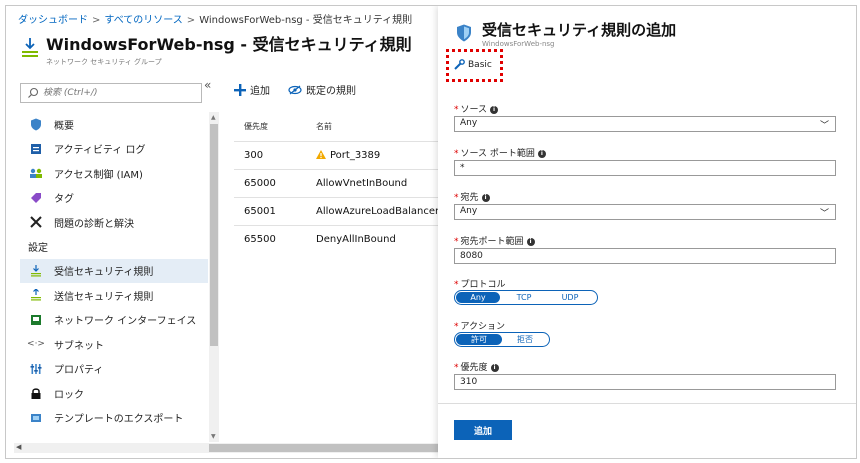 The width and height of the screenshot is (860, 463). What do you see at coordinates (118, 93) in the screenshot?
I see `search-input` at bounding box center [118, 93].